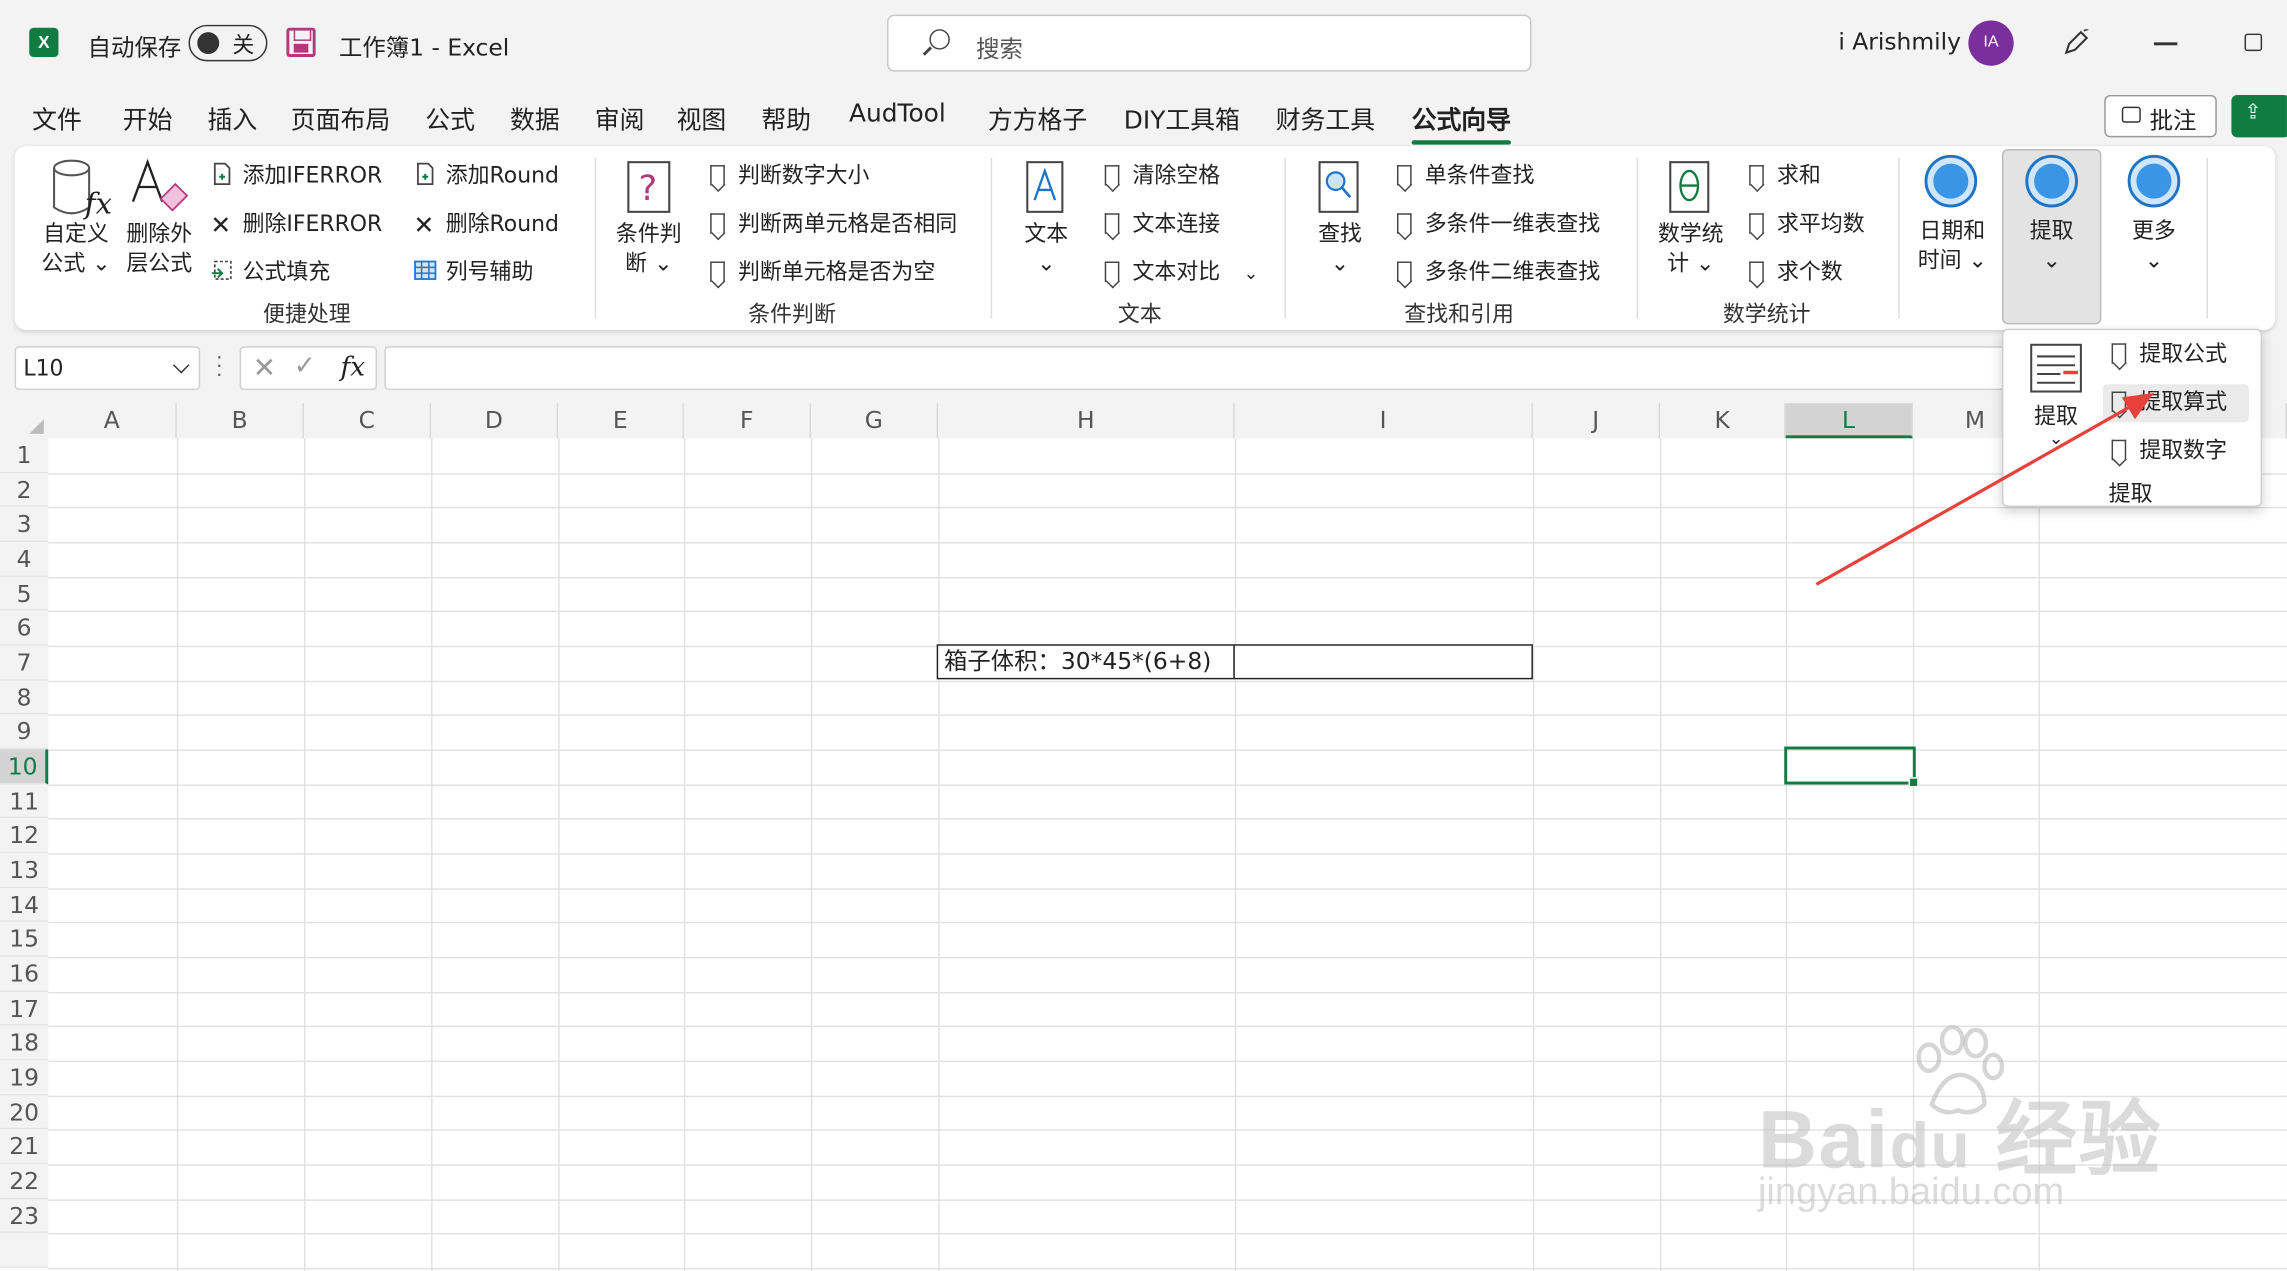  Describe the element at coordinates (1461, 122) in the screenshot. I see `tab-formula-wizard: 公式向导` at that location.